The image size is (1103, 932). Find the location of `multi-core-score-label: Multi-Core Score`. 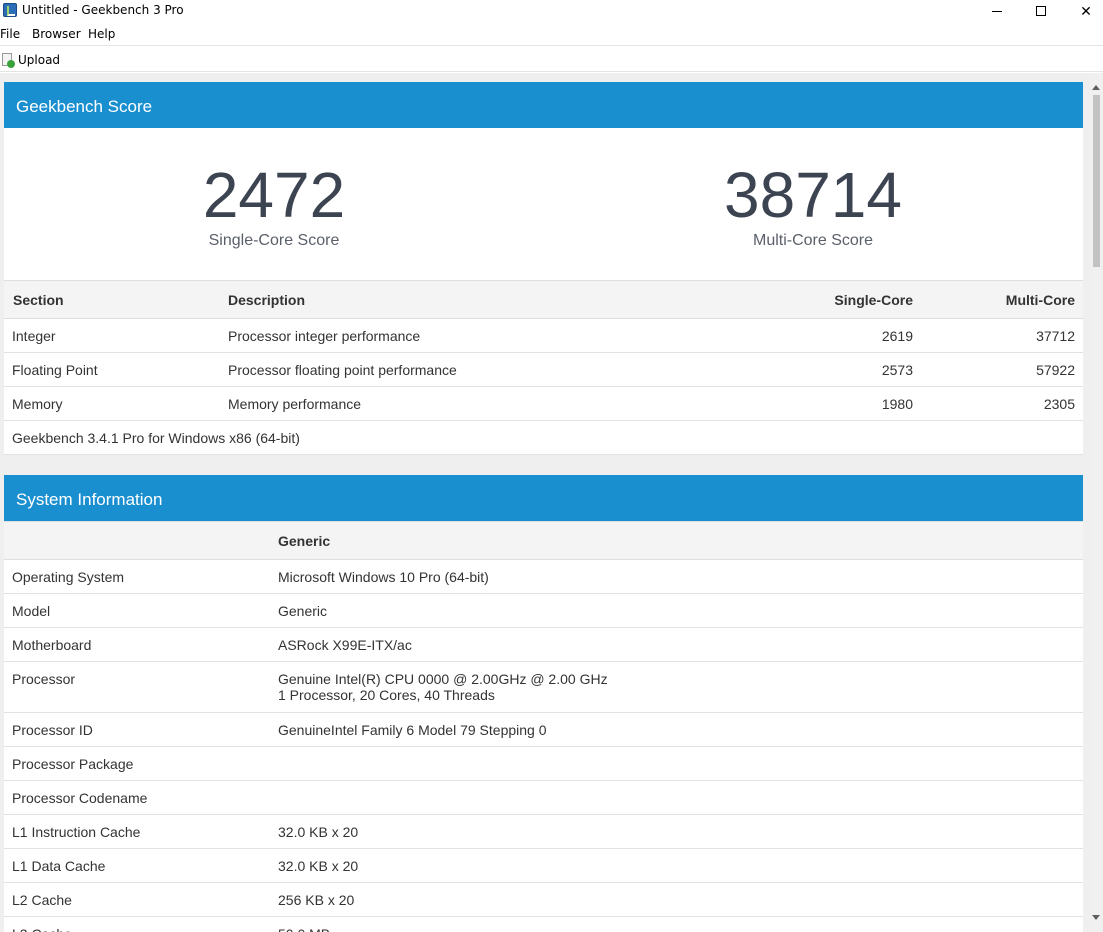

multi-core-score-label: Multi-Core Score is located at coordinates (813, 240).